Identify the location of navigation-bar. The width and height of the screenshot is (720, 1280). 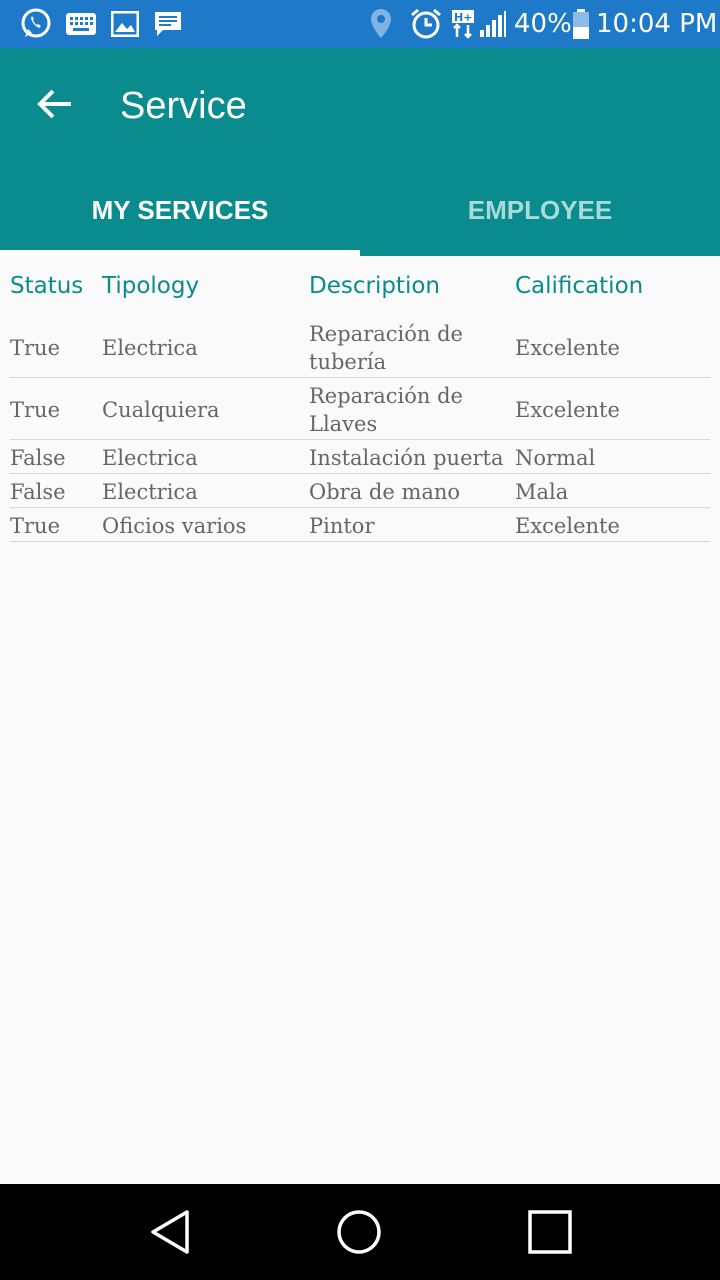
(360, 1232).